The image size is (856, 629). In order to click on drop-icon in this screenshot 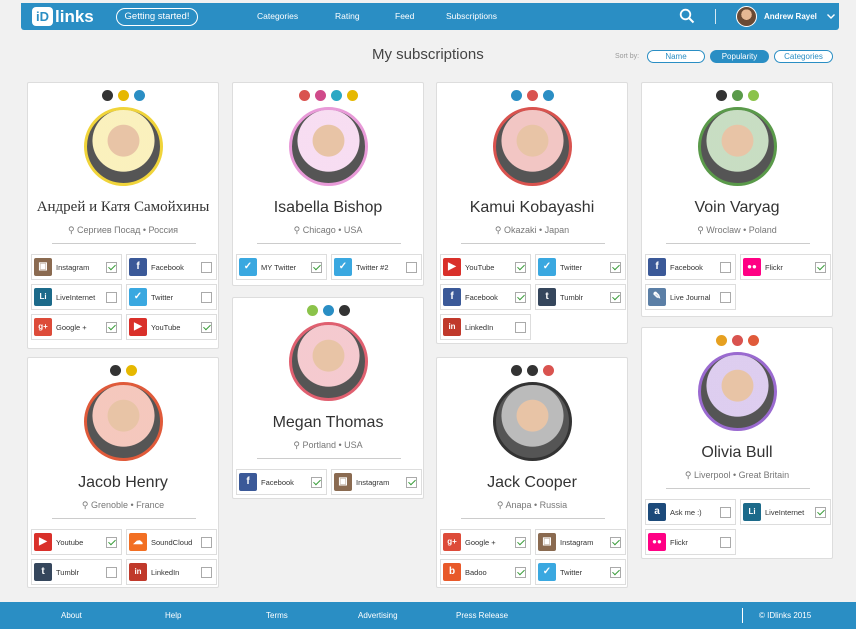, I will do `click(516, 95)`.